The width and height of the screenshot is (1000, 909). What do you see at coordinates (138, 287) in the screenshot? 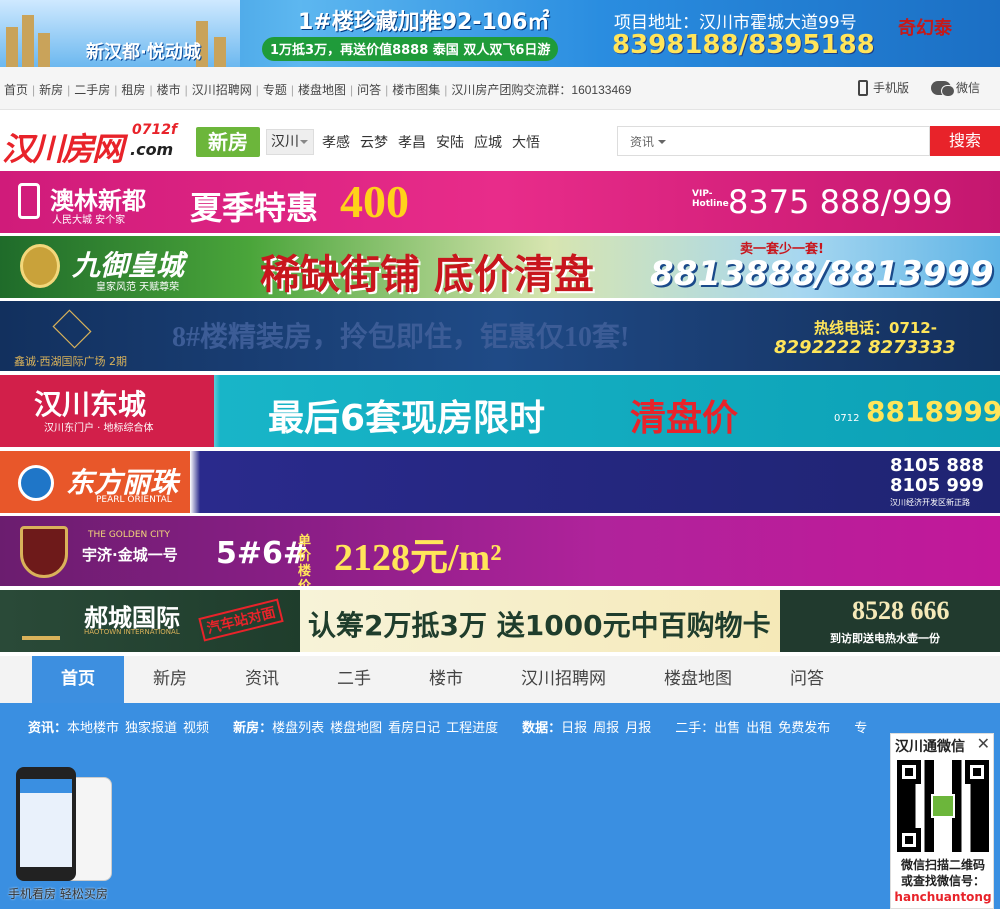
I see `ad2-brand-sub: 皇家风范 天赋尊荣` at bounding box center [138, 287].